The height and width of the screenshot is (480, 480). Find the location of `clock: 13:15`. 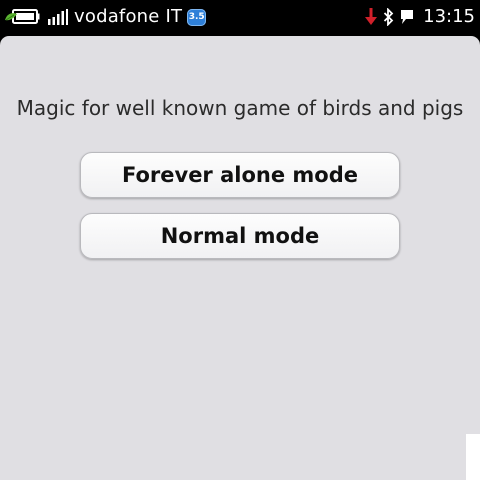

clock: 13:15 is located at coordinates (449, 16).